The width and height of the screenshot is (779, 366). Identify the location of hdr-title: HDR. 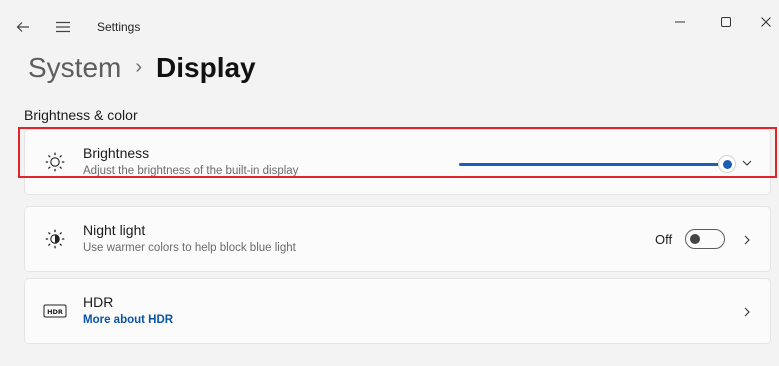
(98, 302).